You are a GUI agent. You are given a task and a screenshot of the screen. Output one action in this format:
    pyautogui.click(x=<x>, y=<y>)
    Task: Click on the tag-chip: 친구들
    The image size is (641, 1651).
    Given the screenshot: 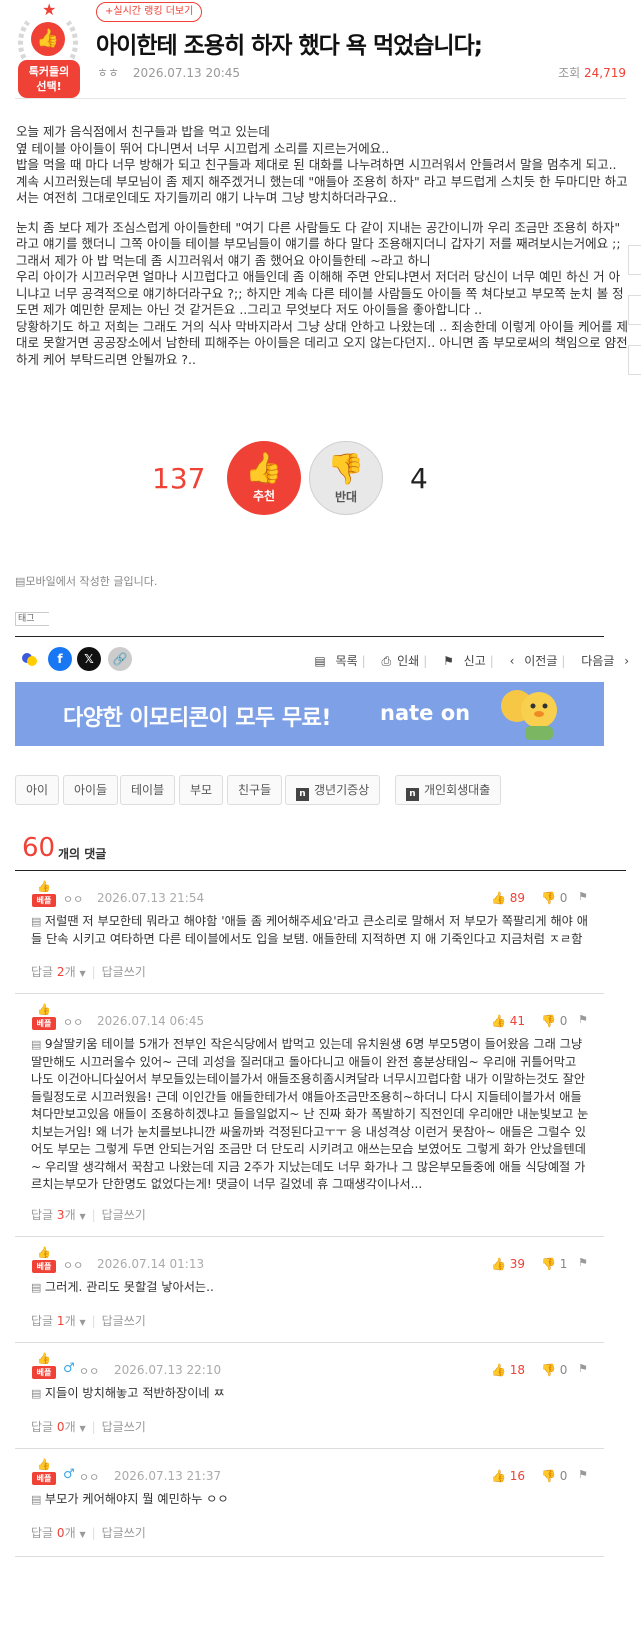 What is the action you would take?
    pyautogui.click(x=255, y=790)
    